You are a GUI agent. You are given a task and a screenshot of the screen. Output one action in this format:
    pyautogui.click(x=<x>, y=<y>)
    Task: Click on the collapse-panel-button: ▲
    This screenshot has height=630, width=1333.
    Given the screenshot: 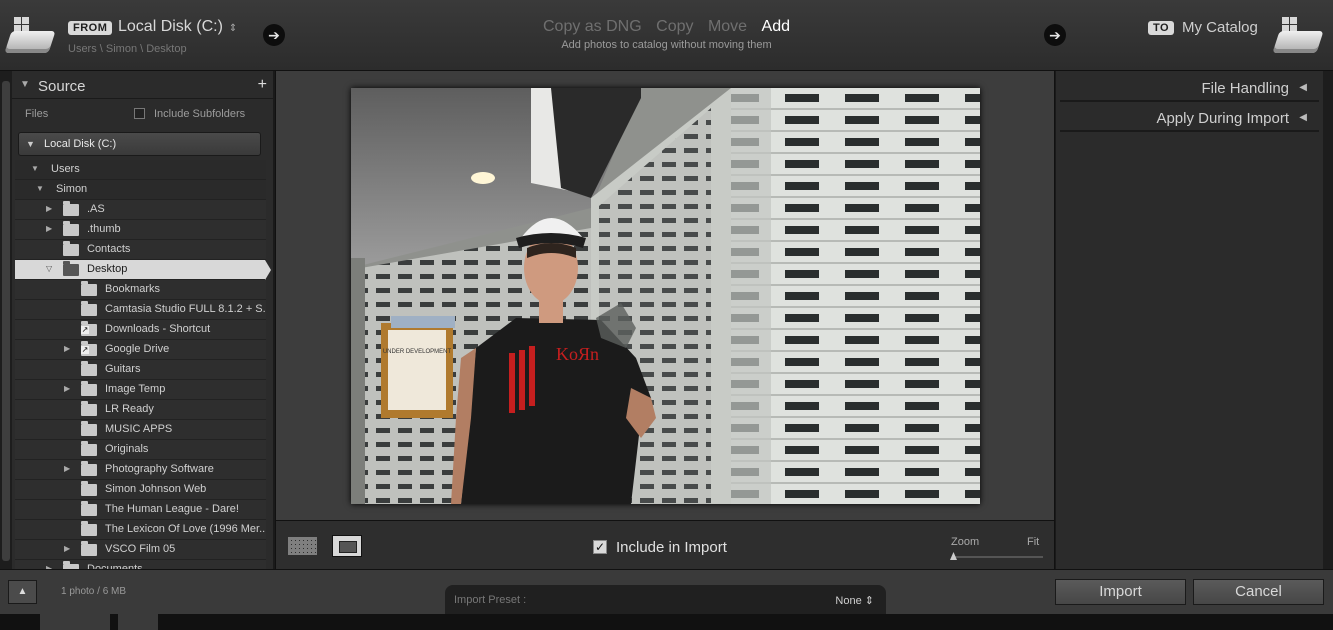 What is the action you would take?
    pyautogui.click(x=22, y=592)
    